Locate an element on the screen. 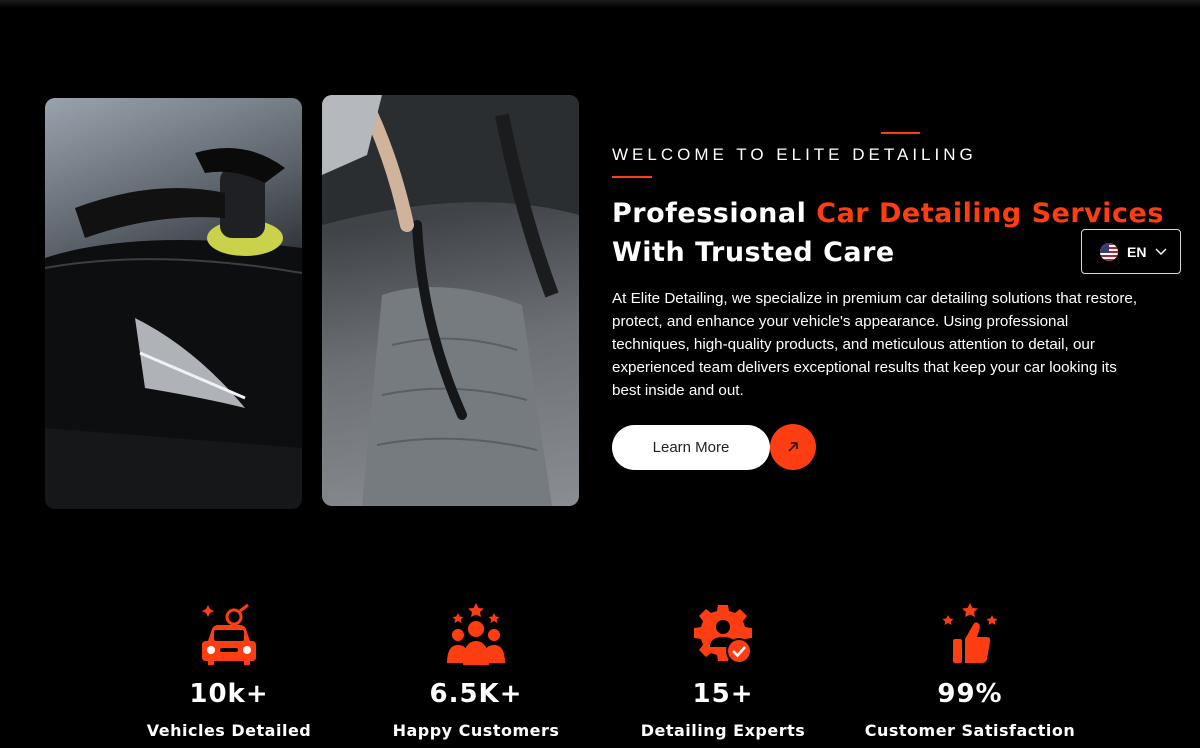  us-flag-icon is located at coordinates (1109, 251).